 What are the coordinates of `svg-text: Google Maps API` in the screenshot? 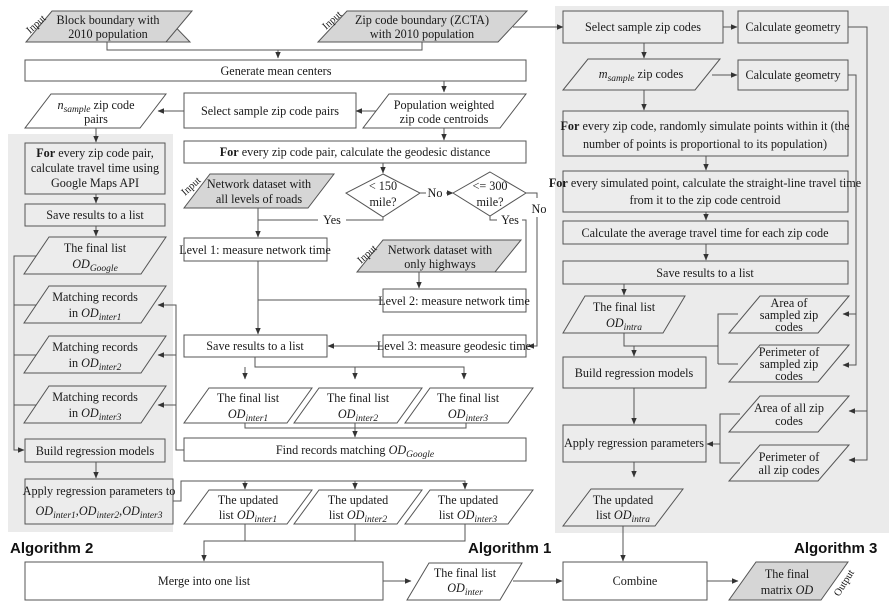 It's located at (95, 183).